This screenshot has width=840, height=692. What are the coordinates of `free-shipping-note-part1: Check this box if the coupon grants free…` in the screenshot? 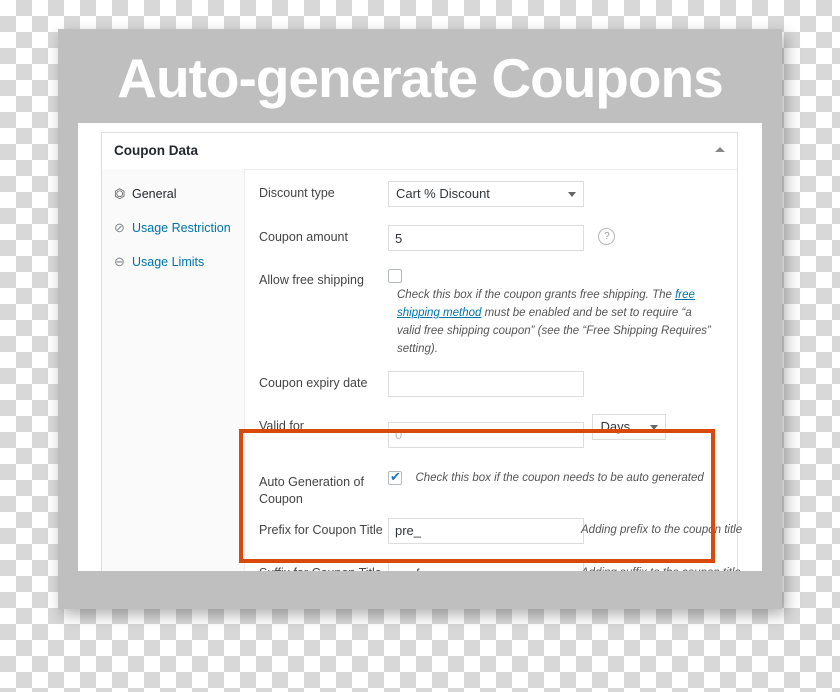 It's located at (536, 295).